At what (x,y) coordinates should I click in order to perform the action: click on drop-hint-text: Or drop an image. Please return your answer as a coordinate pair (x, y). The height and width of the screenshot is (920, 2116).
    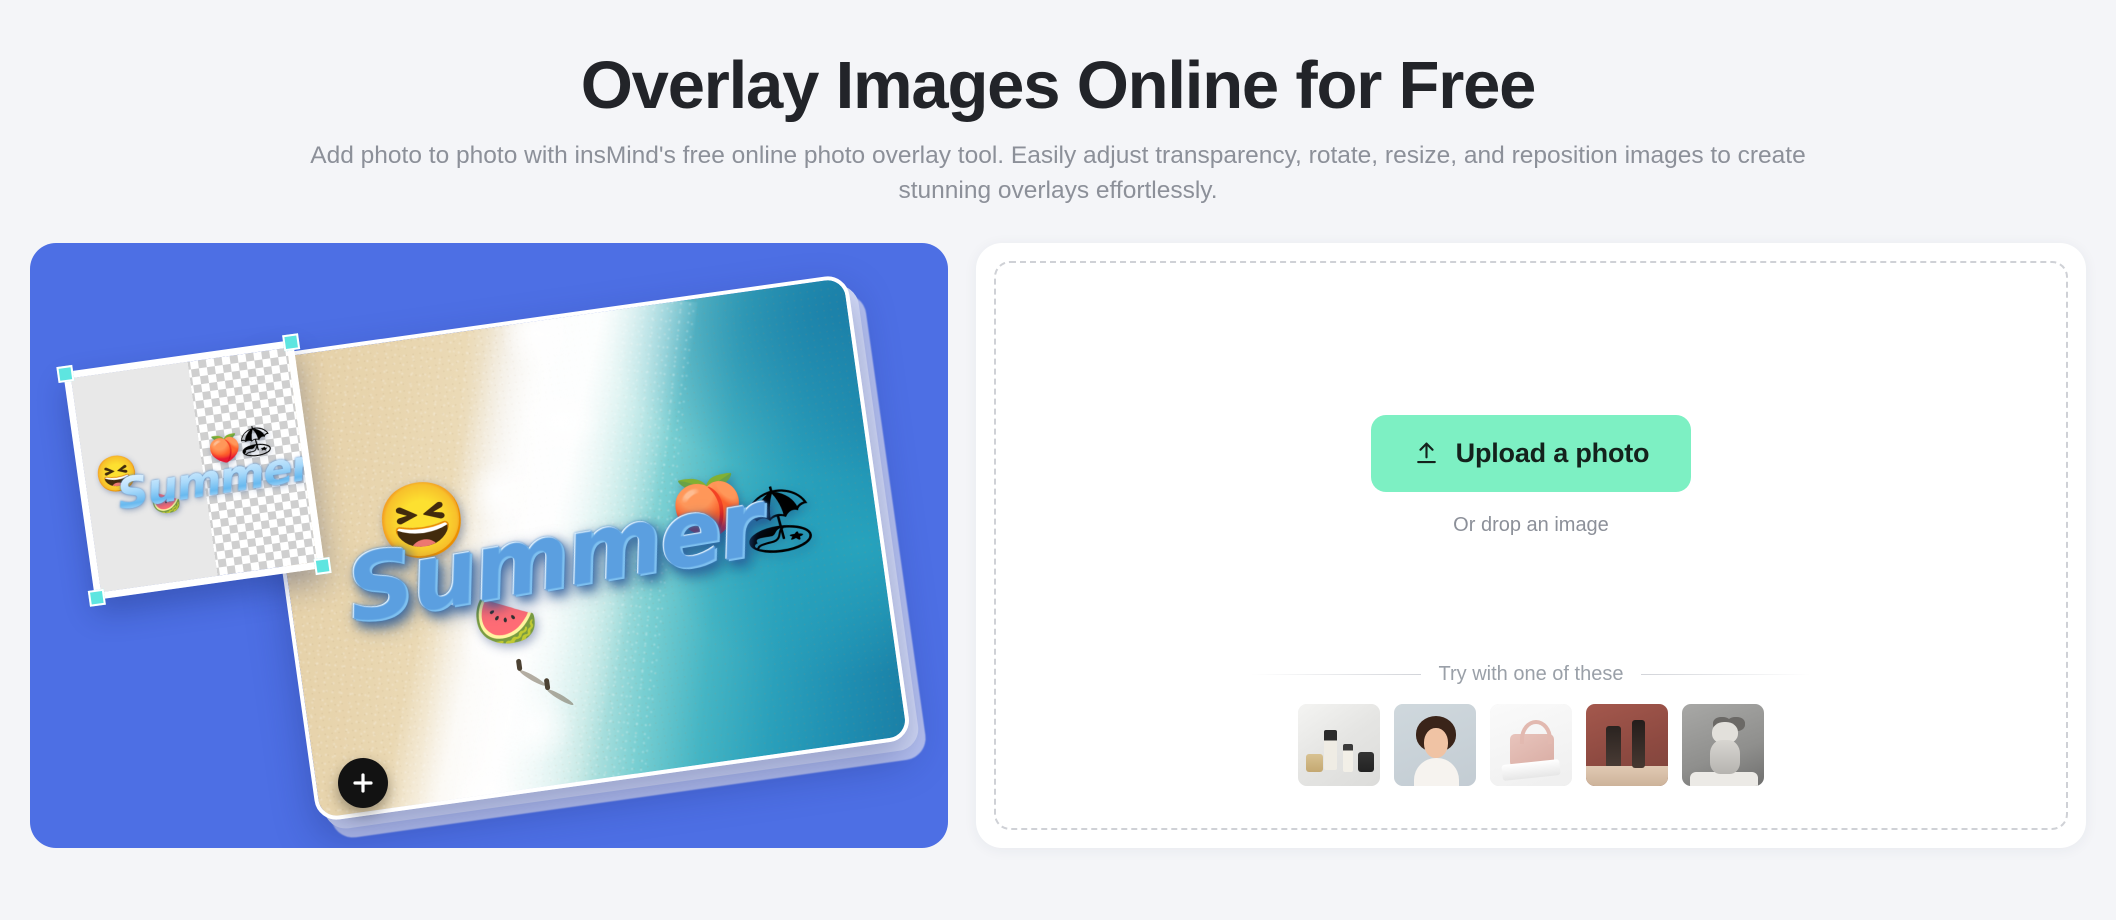
    Looking at the image, I should click on (1531, 524).